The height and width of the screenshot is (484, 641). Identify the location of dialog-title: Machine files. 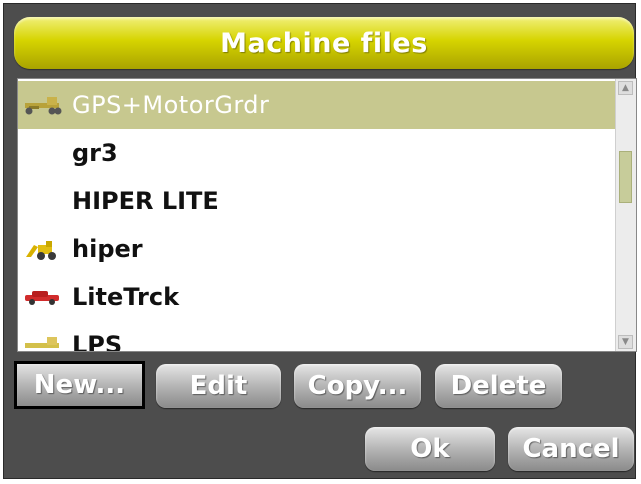
(324, 43).